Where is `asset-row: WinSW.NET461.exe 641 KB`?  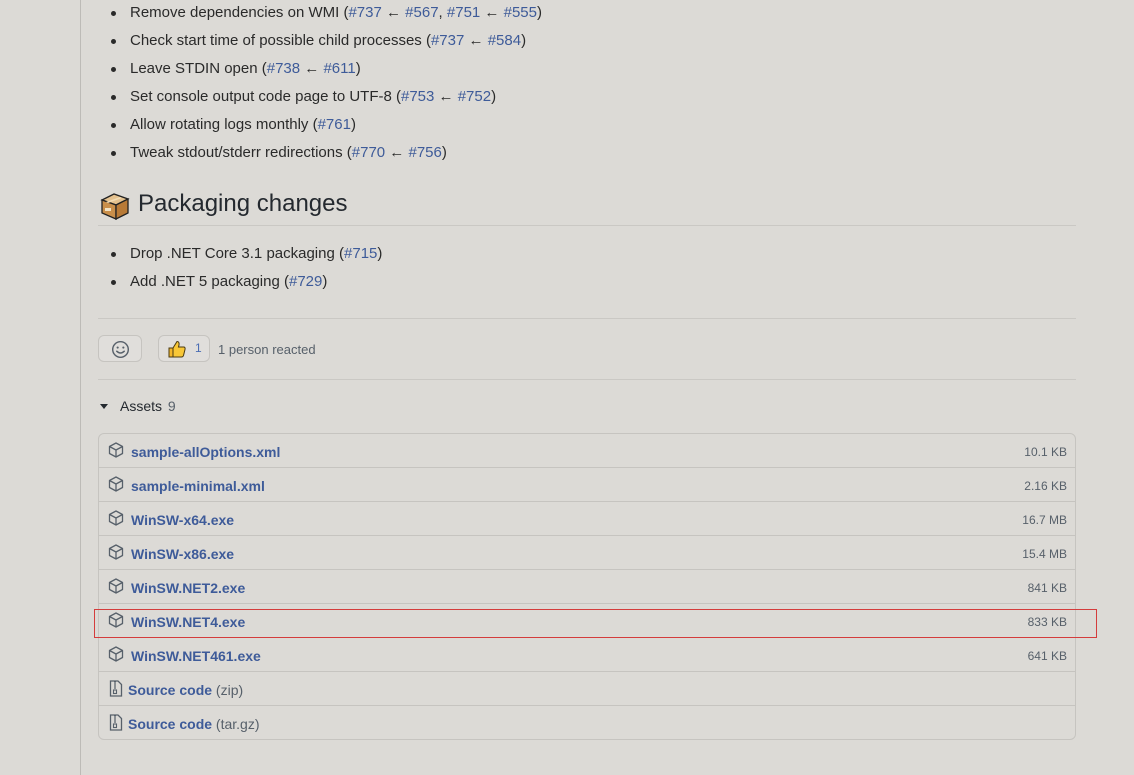
asset-row: WinSW.NET461.exe 641 KB is located at coordinates (587, 654).